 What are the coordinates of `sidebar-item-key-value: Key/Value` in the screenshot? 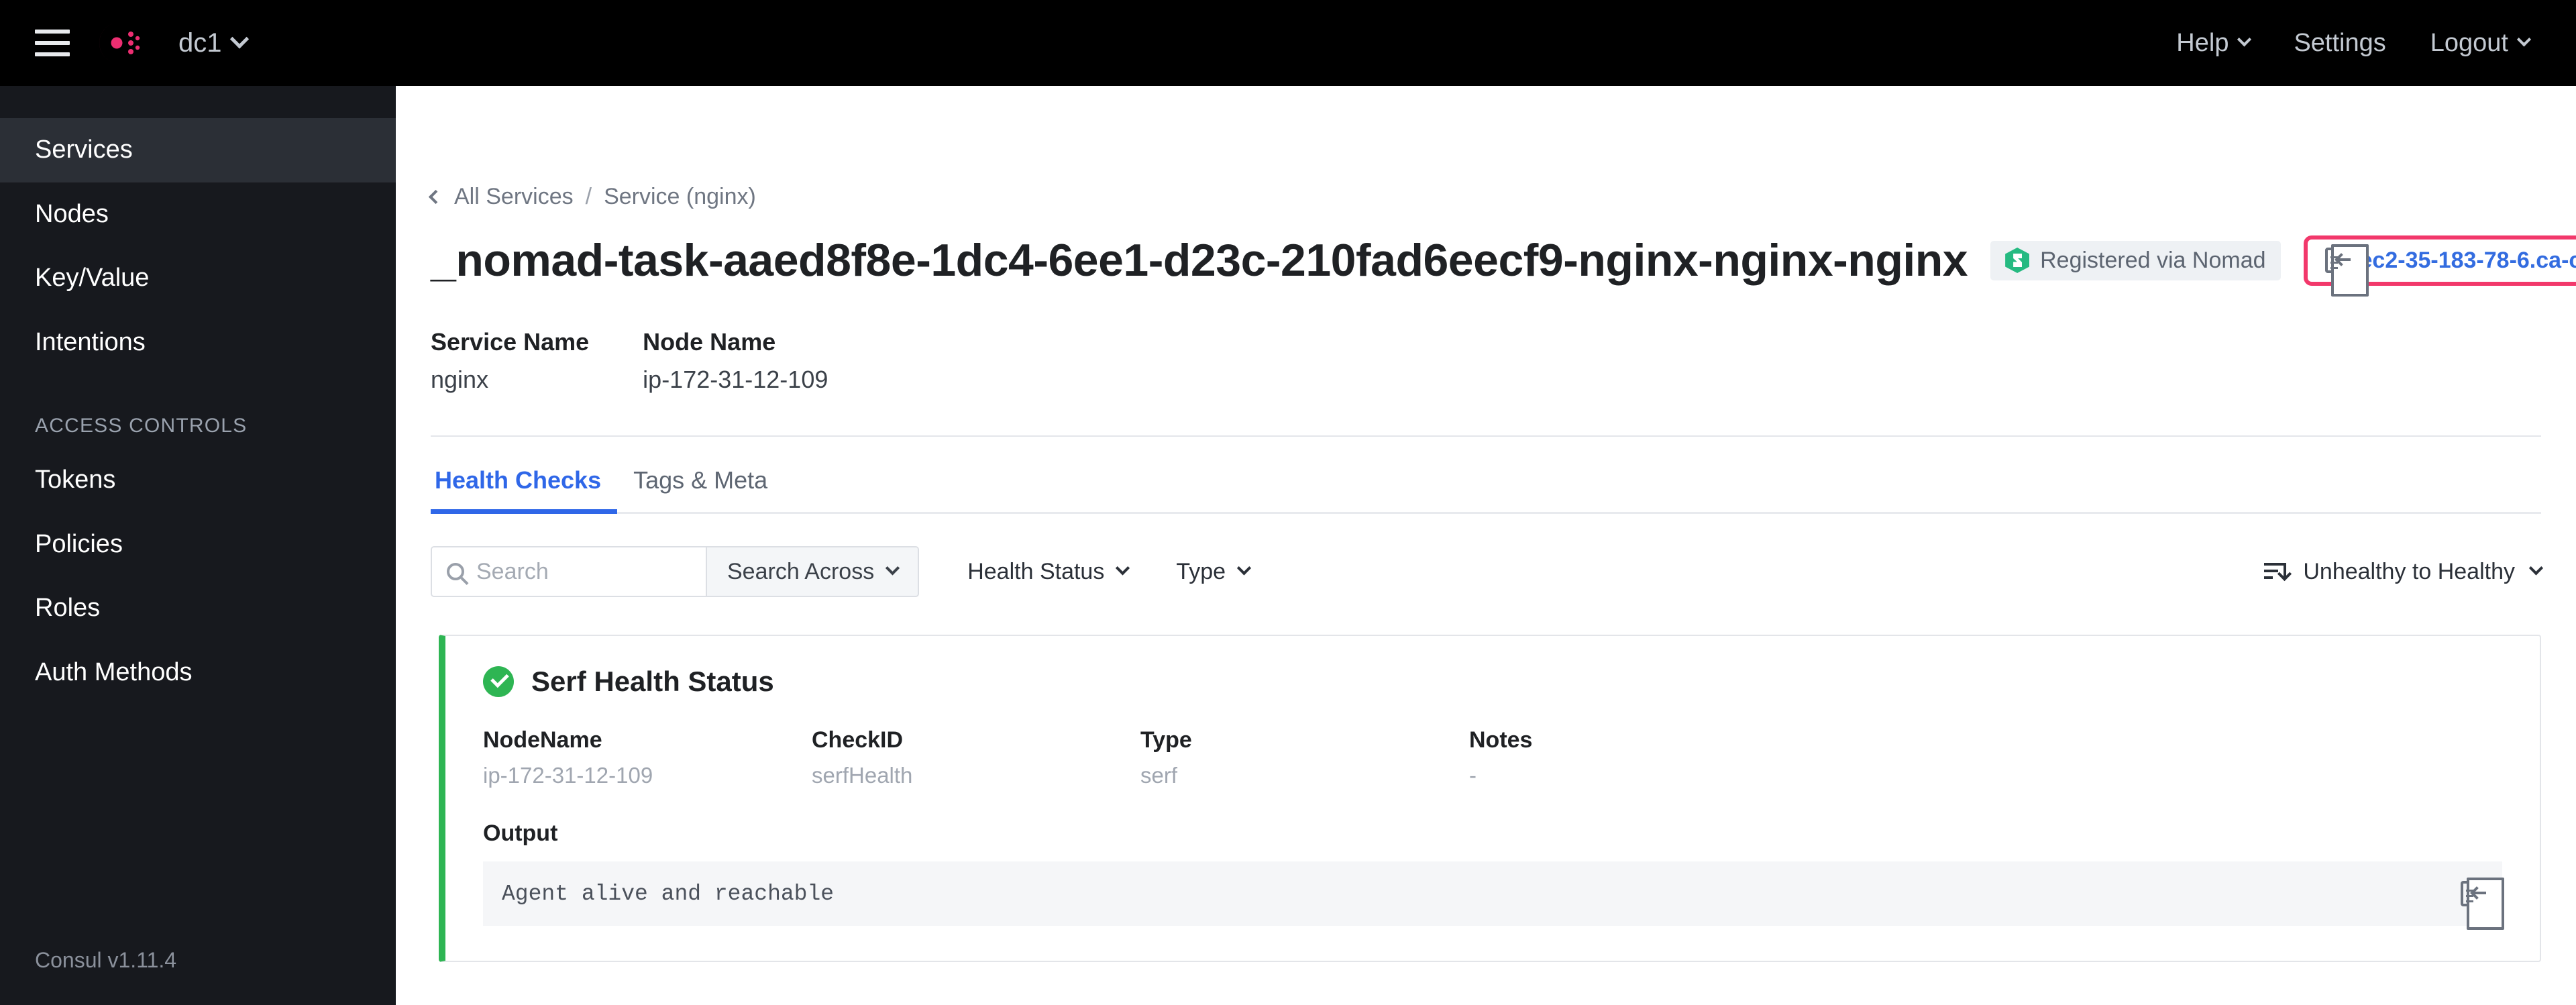 It's located at (198, 278).